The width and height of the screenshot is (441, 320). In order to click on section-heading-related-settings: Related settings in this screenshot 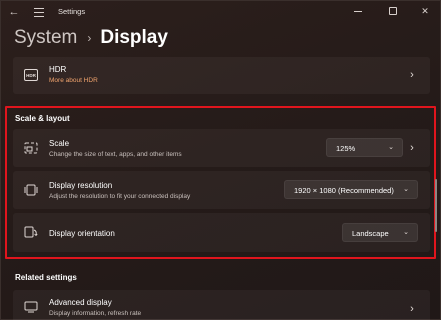, I will do `click(46, 277)`.